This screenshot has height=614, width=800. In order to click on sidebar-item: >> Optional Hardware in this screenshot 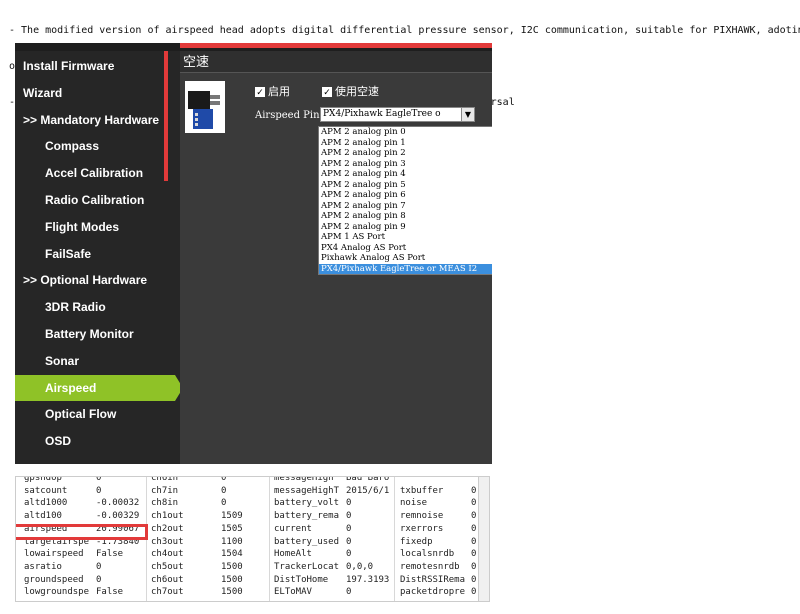, I will do `click(99, 280)`.